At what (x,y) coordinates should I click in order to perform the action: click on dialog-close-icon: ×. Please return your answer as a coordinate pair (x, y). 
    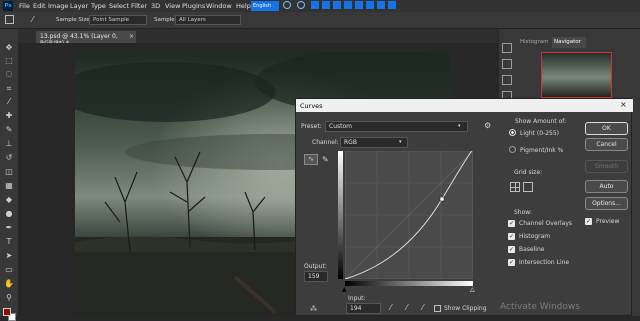
    Looking at the image, I should click on (623, 104).